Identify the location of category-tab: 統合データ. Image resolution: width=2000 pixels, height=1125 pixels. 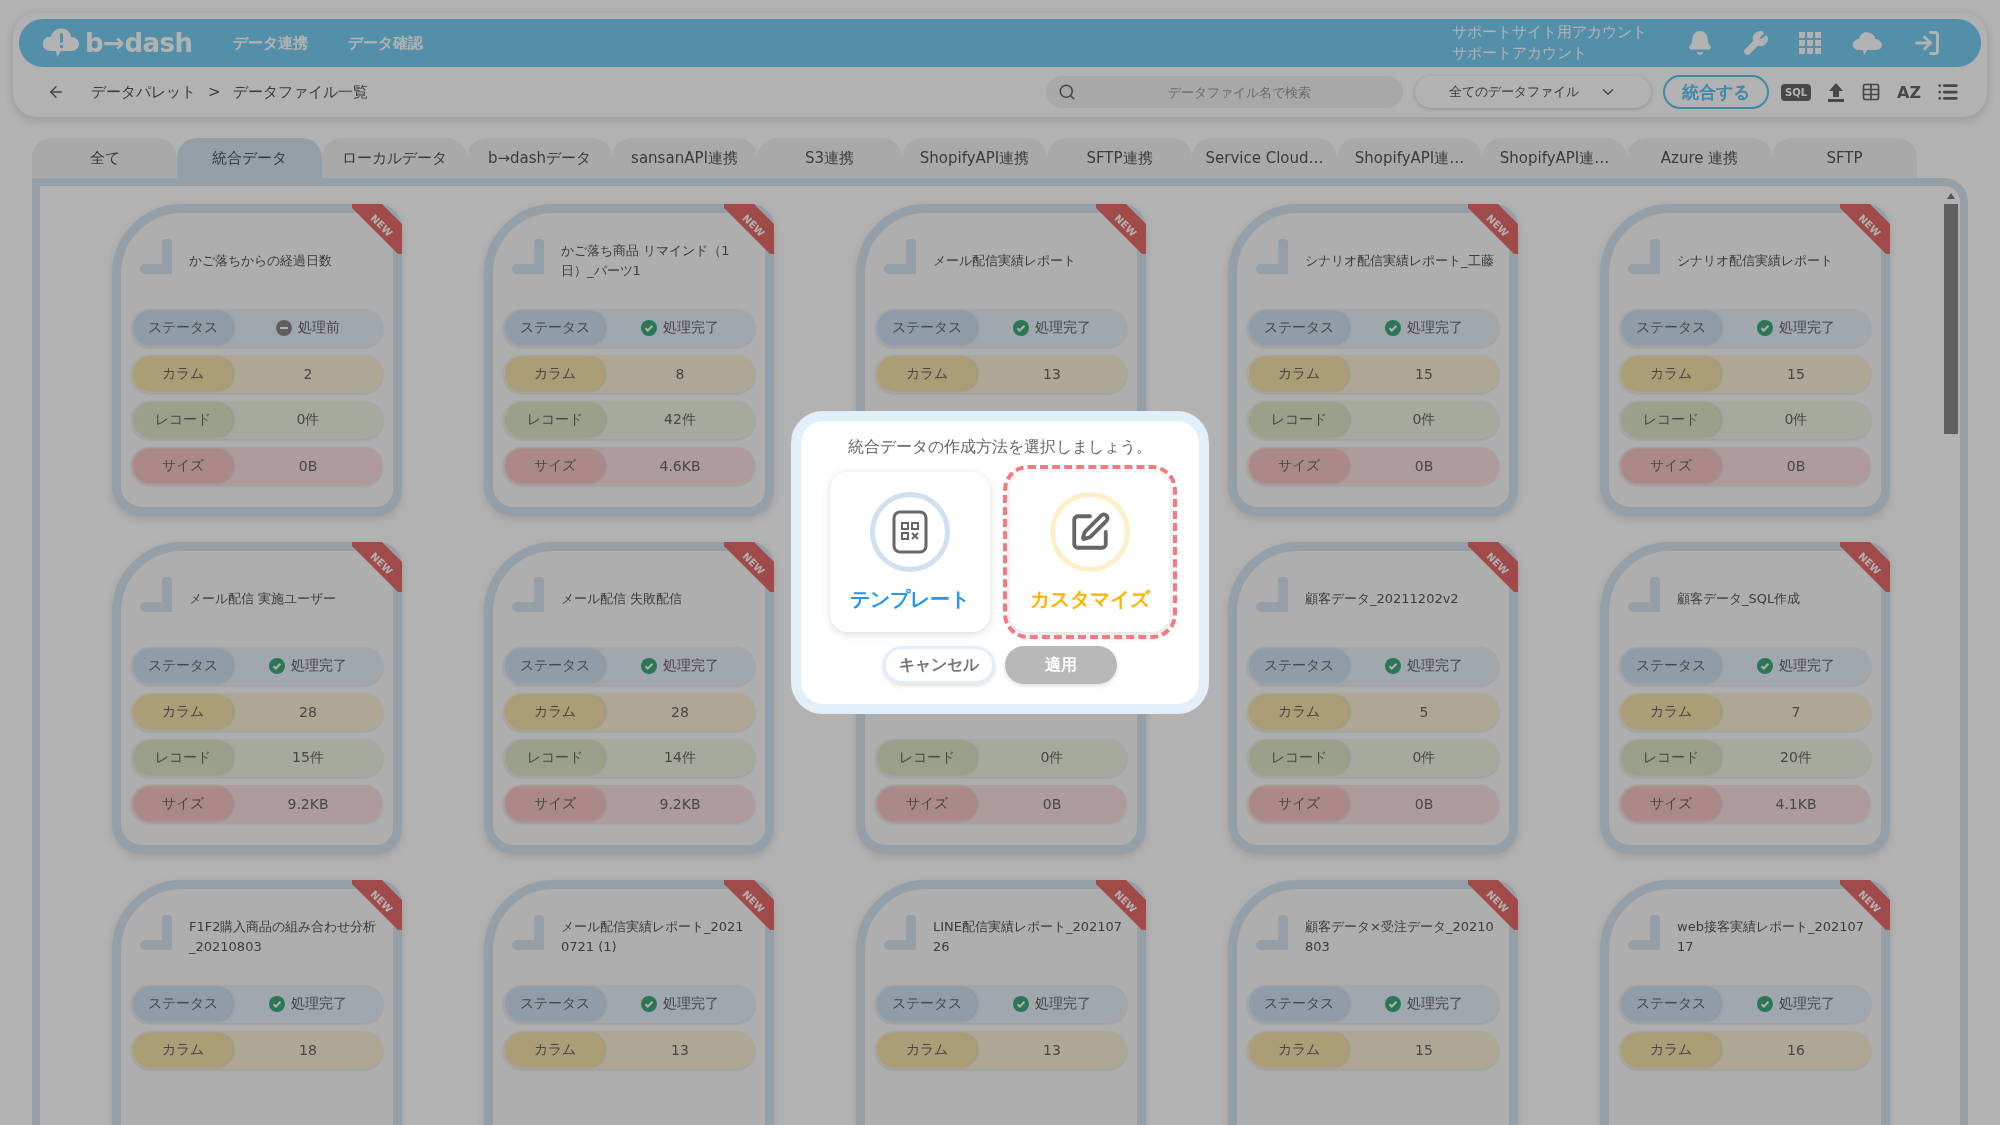
(249, 158).